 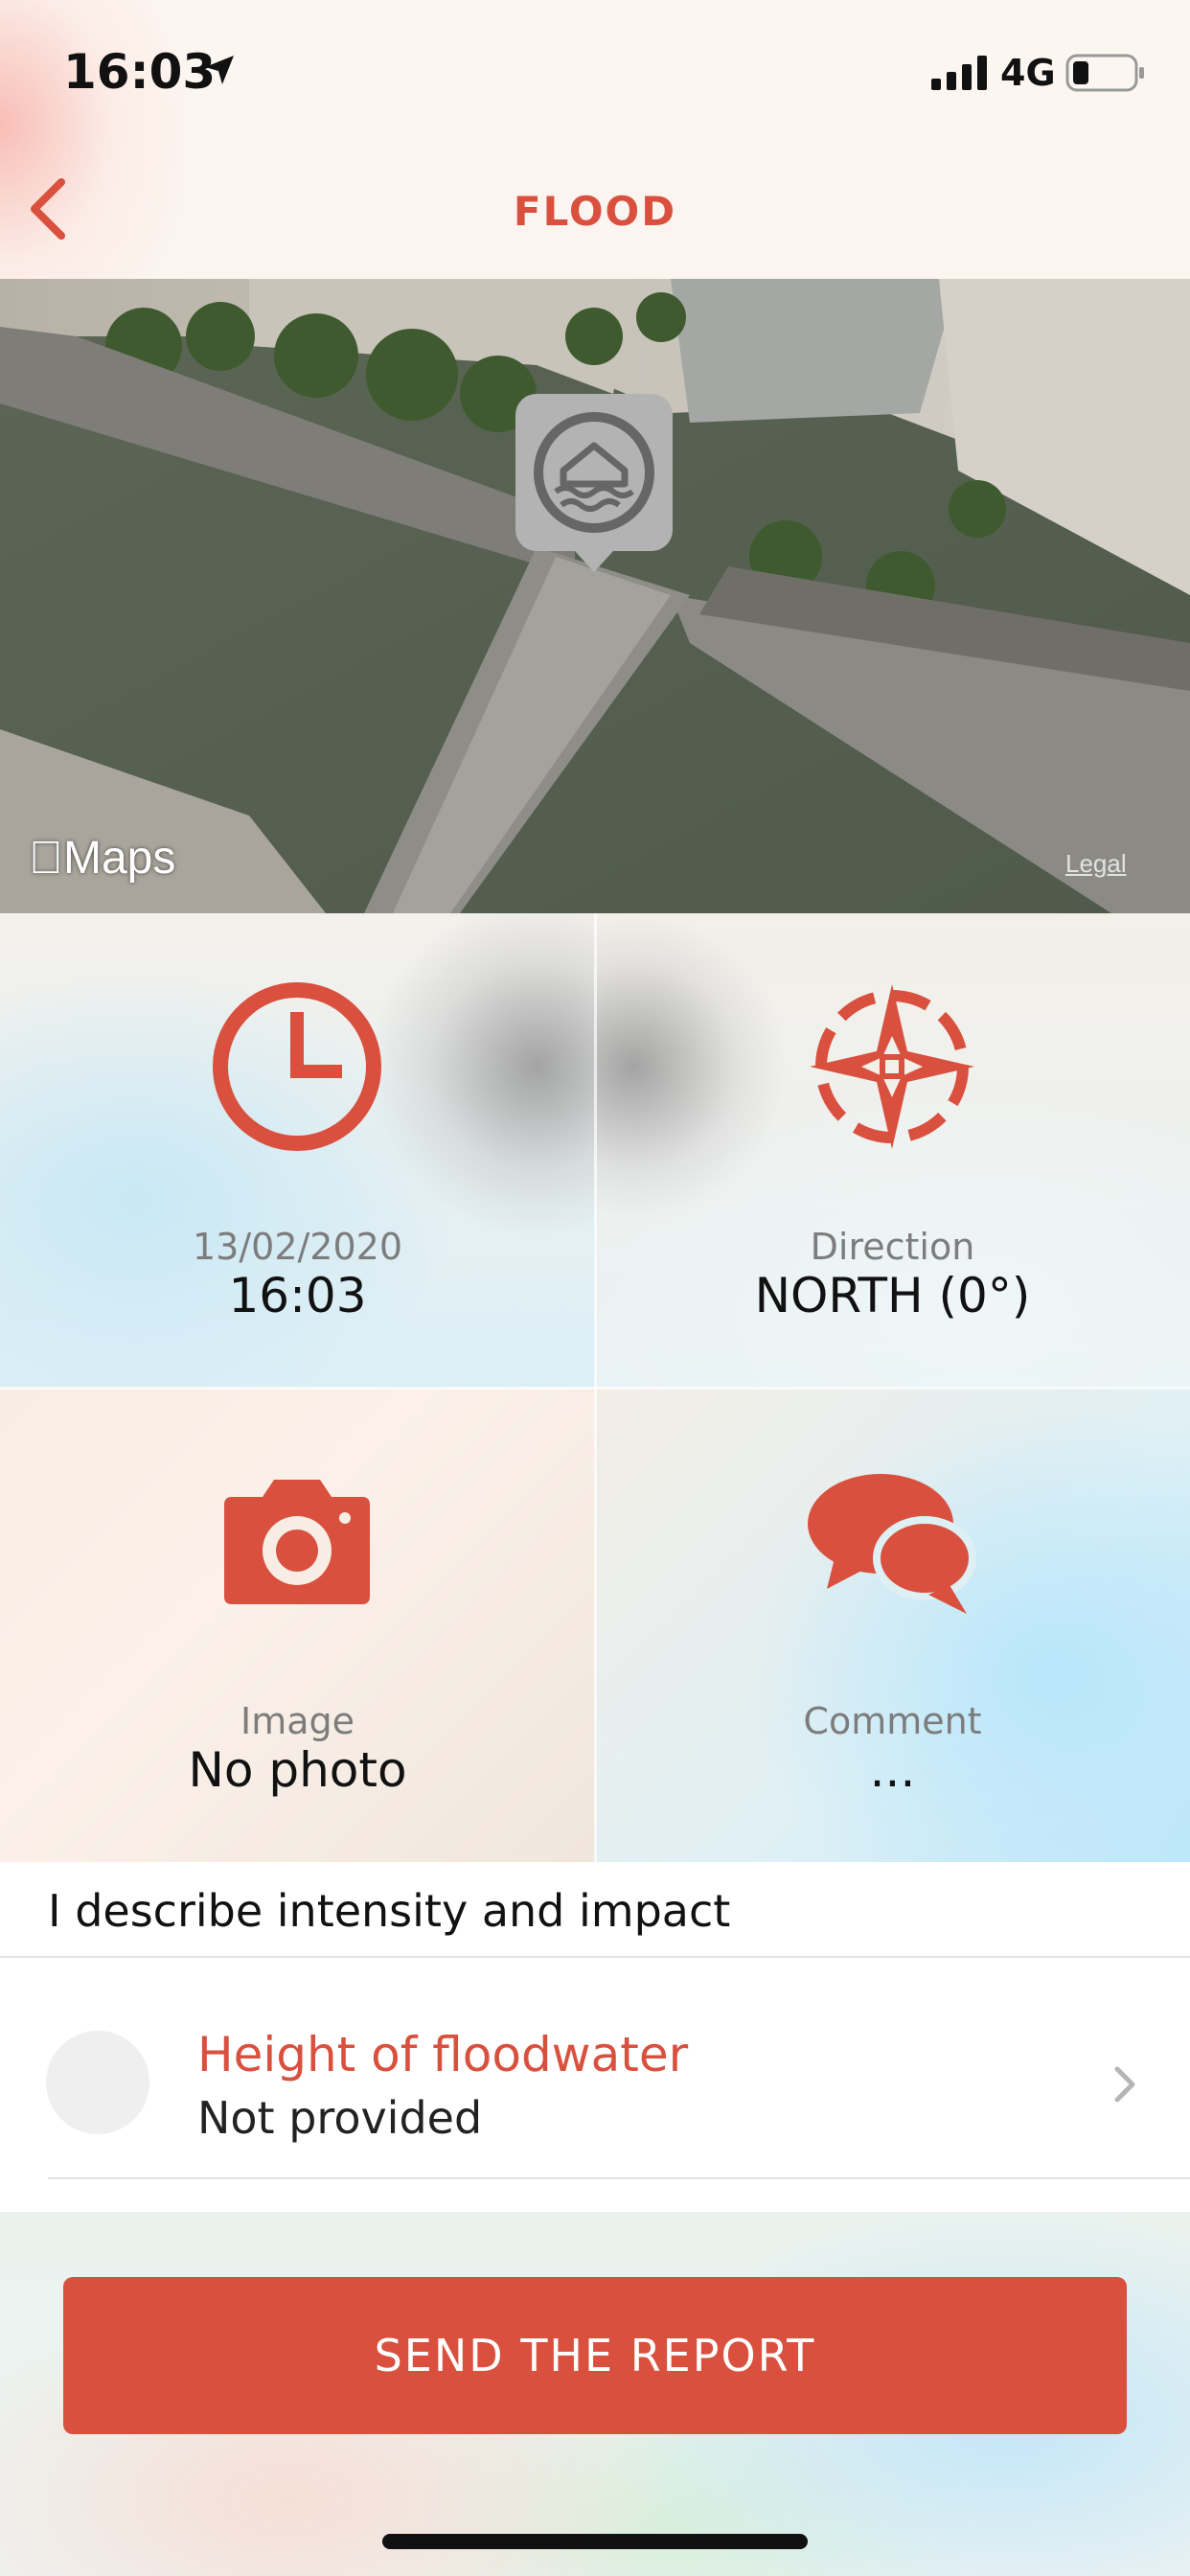 I want to click on page-title: FLOOD, so click(x=595, y=211).